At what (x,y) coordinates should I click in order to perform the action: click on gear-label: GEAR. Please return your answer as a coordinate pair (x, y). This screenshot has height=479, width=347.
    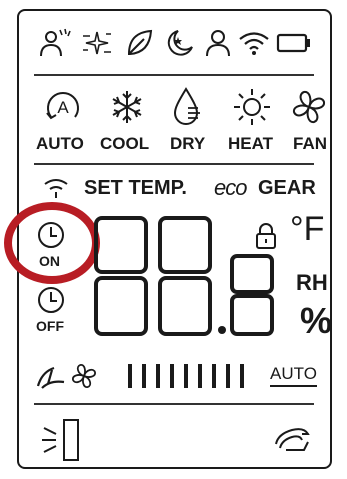
    Looking at the image, I should click on (287, 188).